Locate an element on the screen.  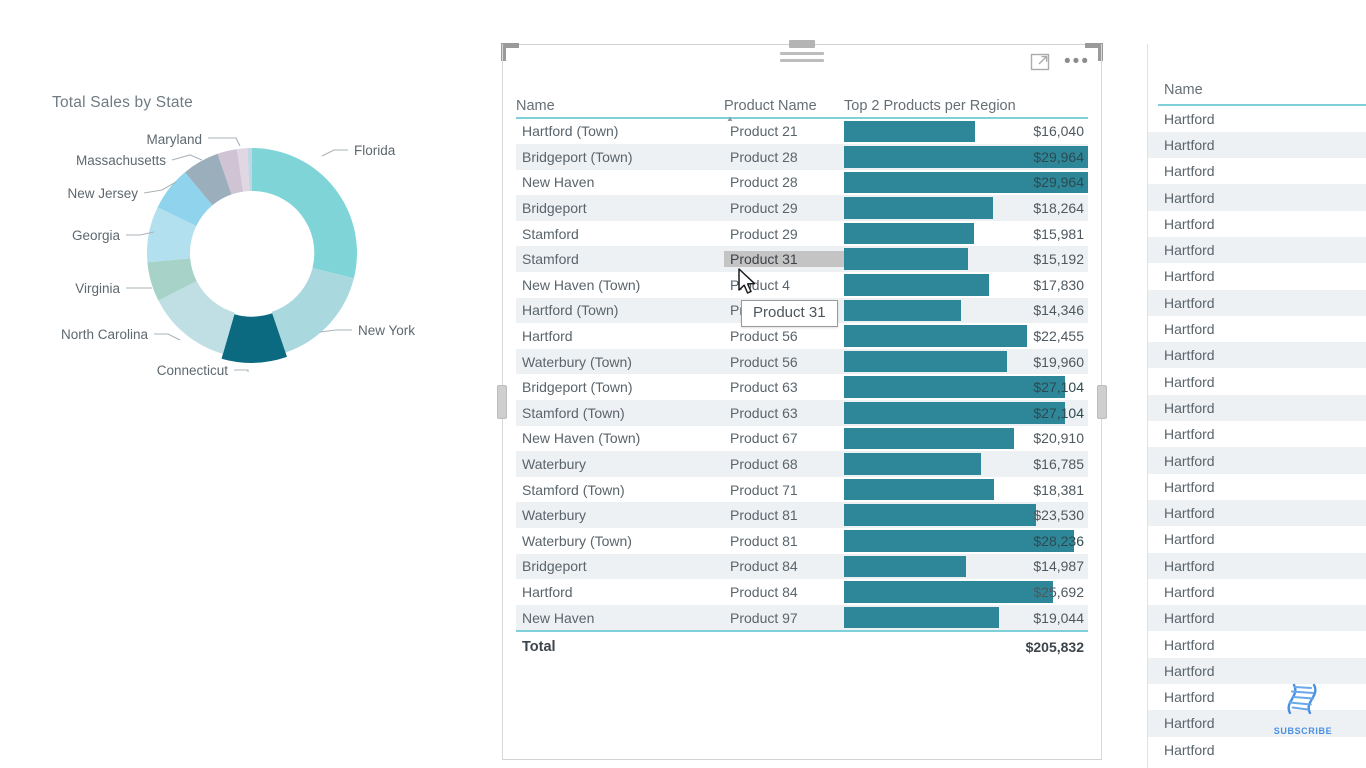
column-header-name: Name is located at coordinates (620, 106).